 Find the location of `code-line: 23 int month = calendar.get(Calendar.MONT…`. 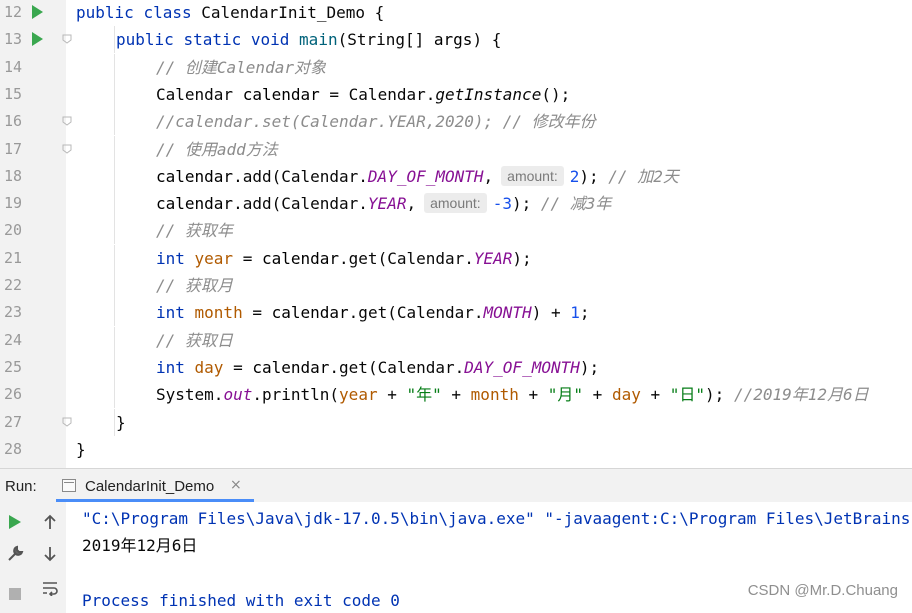

code-line: 23 int month = calendar.get(Calendar.MONT… is located at coordinates (456, 313).